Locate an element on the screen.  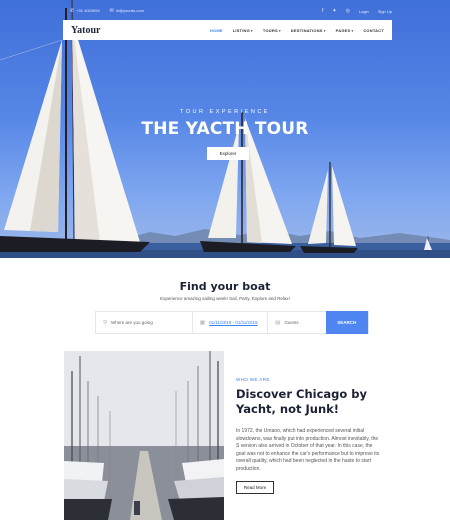
nav-item-contact: CONTACT is located at coordinates (373, 30).